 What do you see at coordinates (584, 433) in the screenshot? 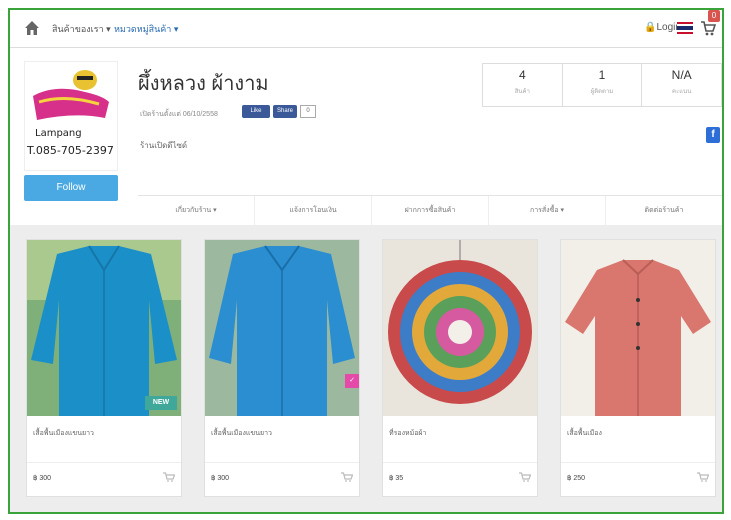
I see `product-name: เสื้อพื้นเมือง` at bounding box center [584, 433].